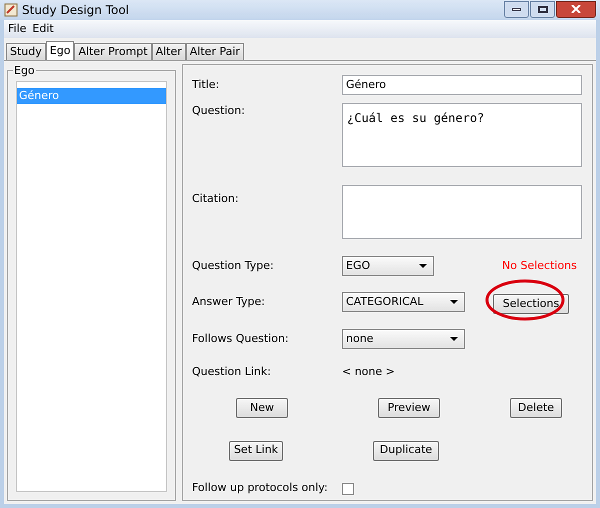  I want to click on action-button: New, so click(262, 408).